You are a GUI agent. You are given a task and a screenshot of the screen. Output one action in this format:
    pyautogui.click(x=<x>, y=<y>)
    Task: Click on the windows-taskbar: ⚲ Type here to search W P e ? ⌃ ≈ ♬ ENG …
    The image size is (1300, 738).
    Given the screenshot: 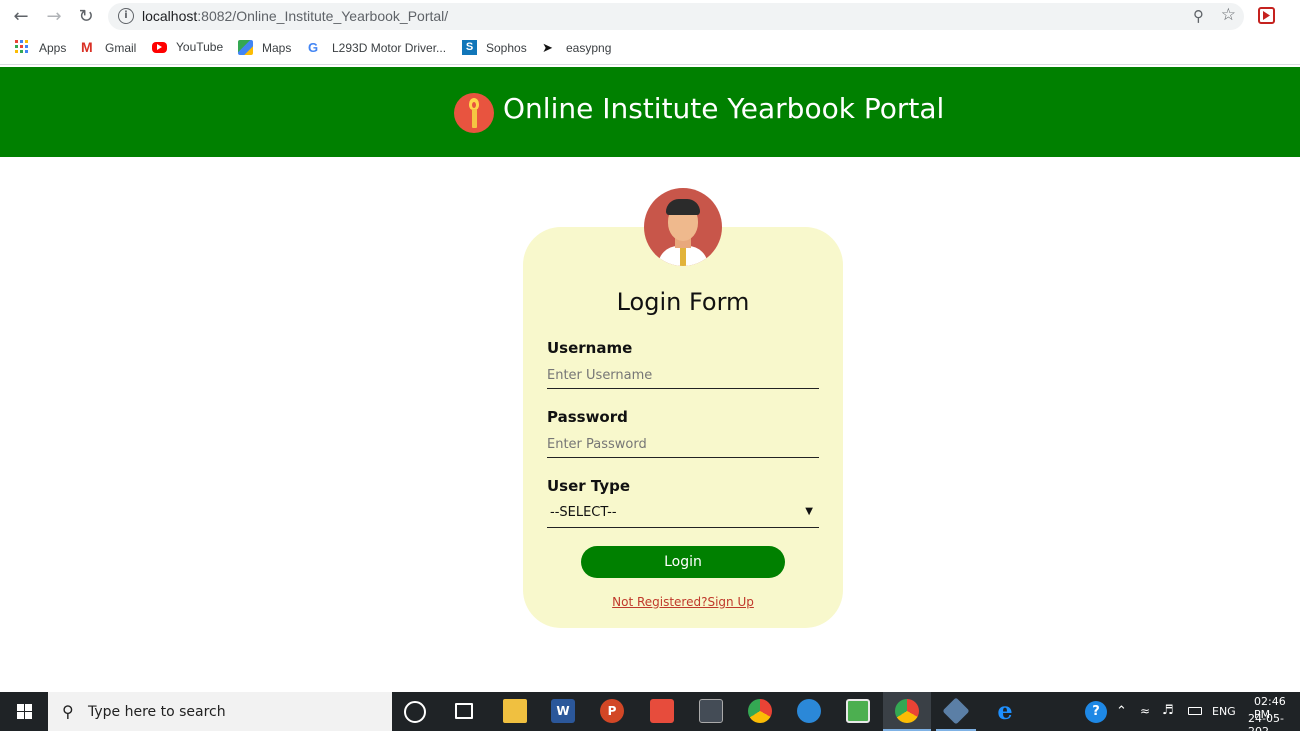 What is the action you would take?
    pyautogui.click(x=650, y=715)
    